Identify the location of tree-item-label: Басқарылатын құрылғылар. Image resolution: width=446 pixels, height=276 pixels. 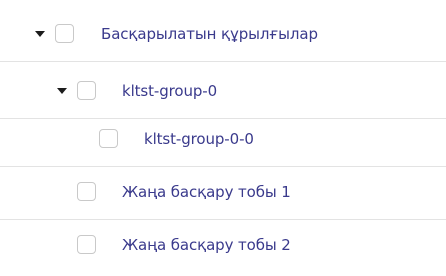
(209, 34).